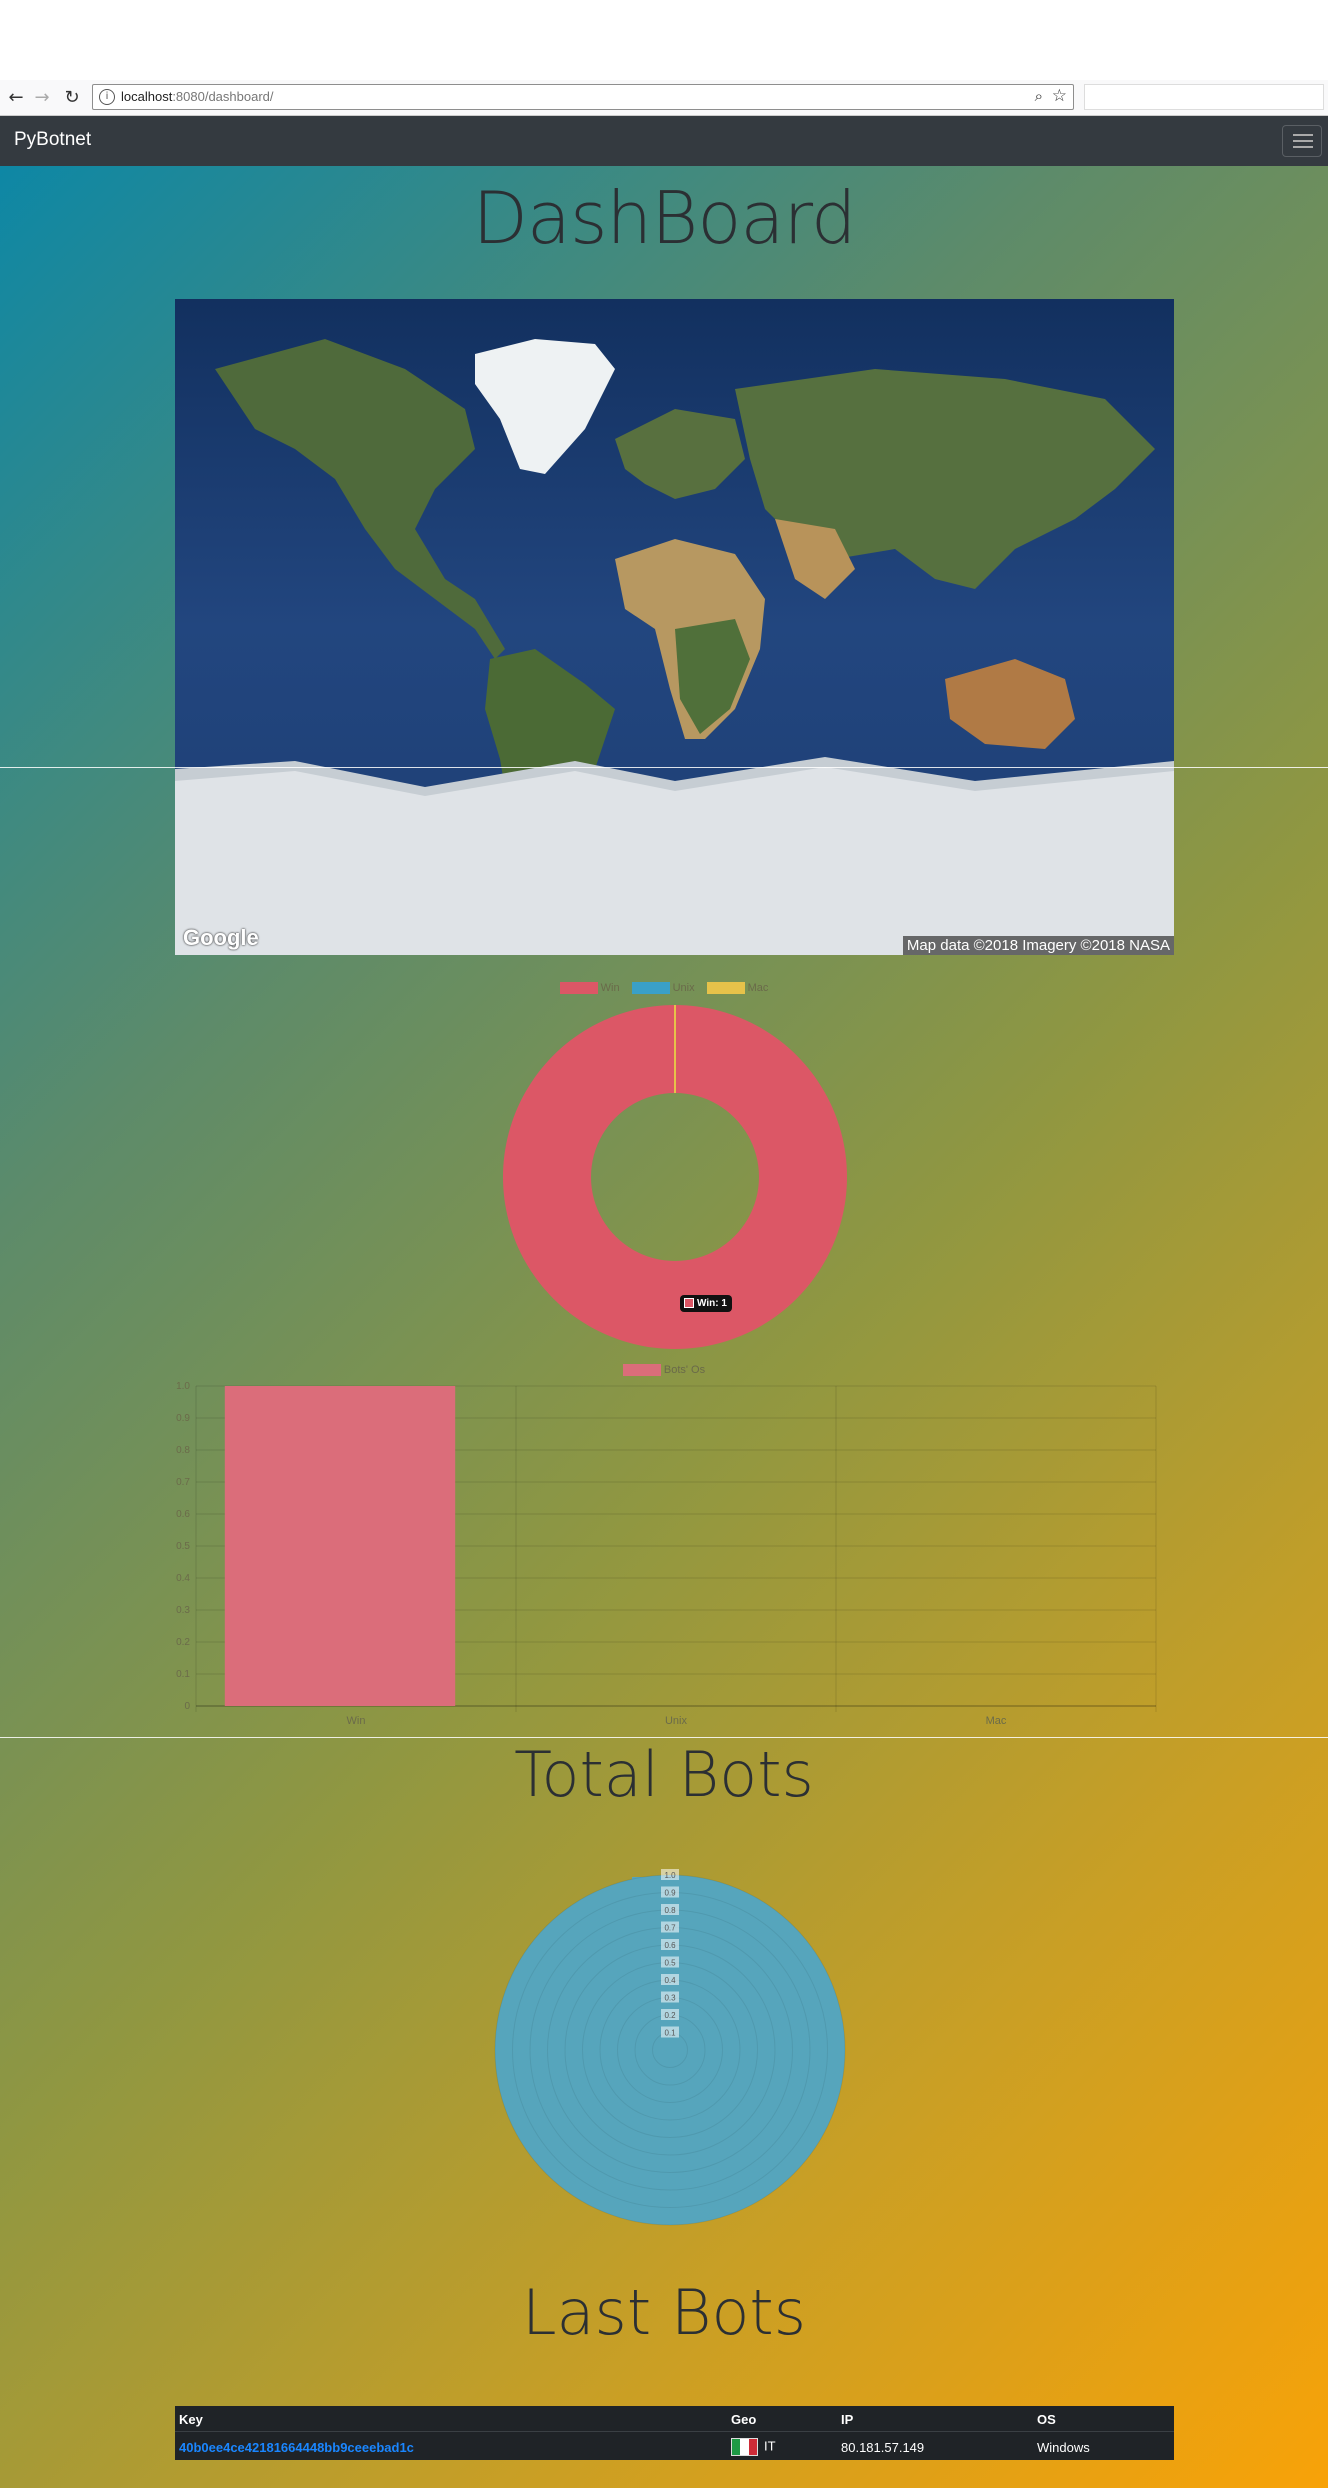 This screenshot has height=2488, width=1328. What do you see at coordinates (883, 2447) in the screenshot?
I see `cell-ip: 80.181.57.149` at bounding box center [883, 2447].